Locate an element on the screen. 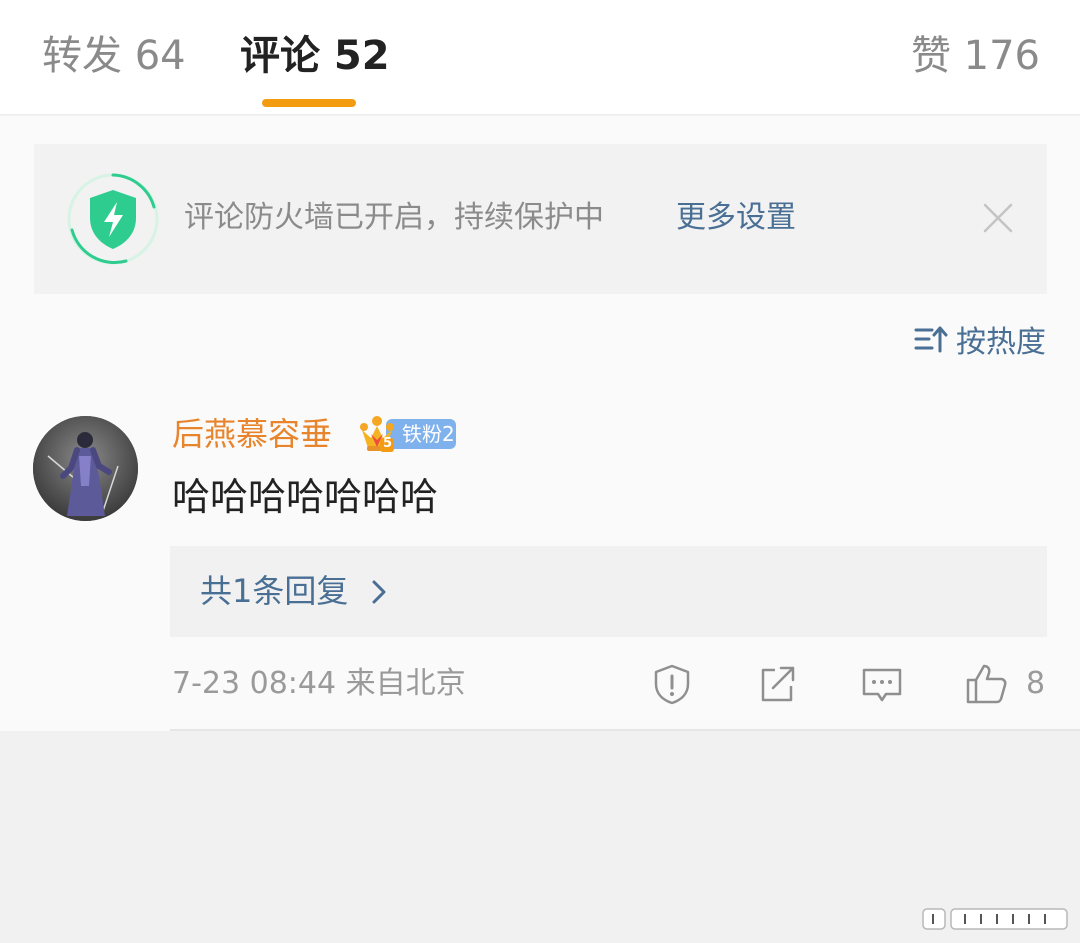 This screenshot has width=1080, height=943. tab-bar: 转发 64 评论 52 赞 176 is located at coordinates (540, 57).